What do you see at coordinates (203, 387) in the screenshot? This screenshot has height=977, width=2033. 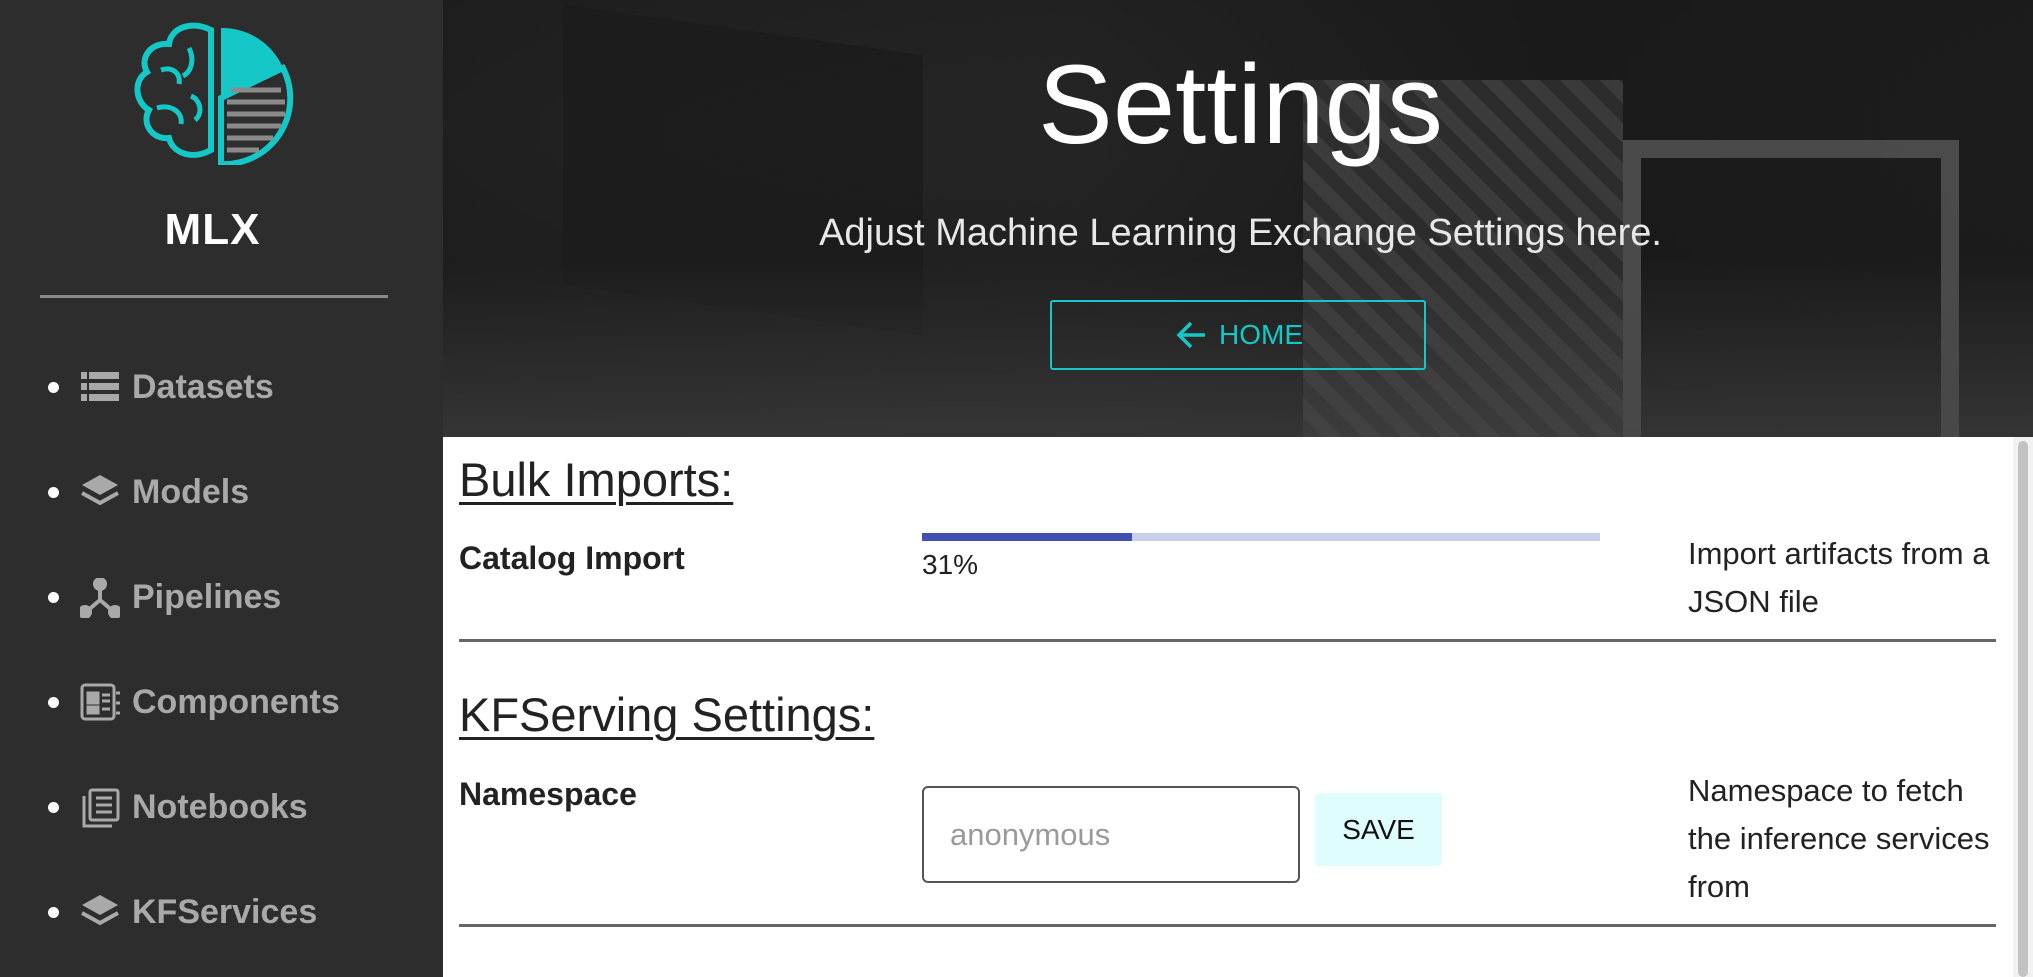 I see `sidebar-item-label: Datasets` at bounding box center [203, 387].